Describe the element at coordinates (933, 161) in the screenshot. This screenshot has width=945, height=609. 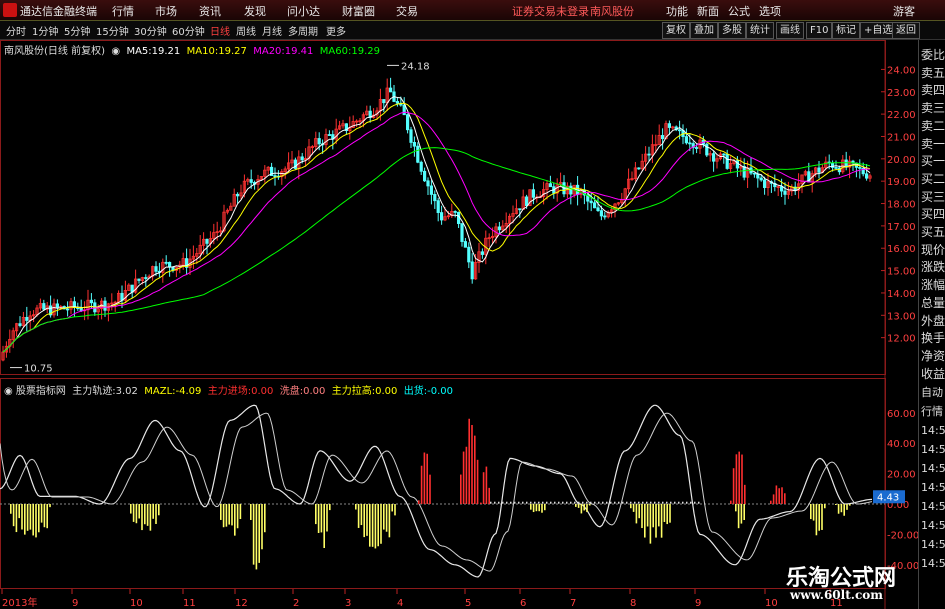
I see `quote-label: 买一` at that location.